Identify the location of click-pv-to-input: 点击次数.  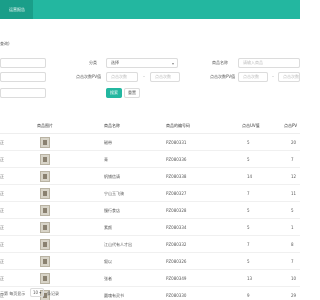
(165, 77).